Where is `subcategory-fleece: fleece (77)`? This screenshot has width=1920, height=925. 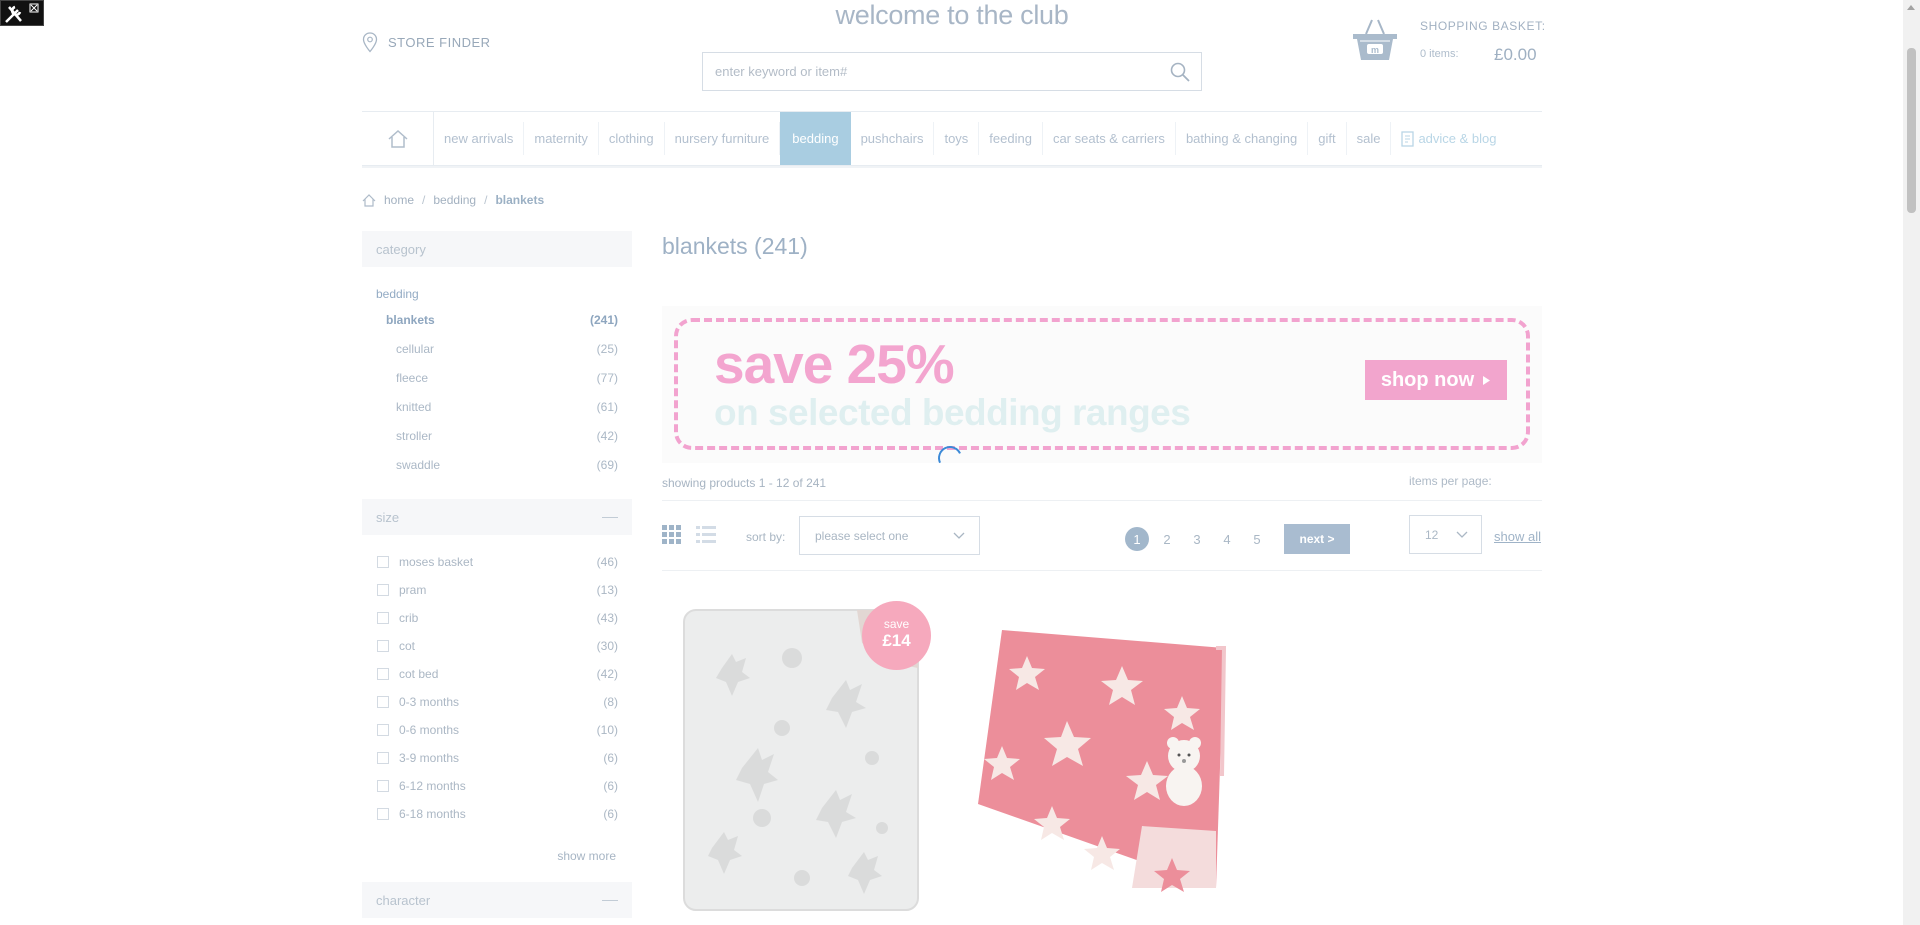
subcategory-fleece: fleece (77) is located at coordinates (507, 378).